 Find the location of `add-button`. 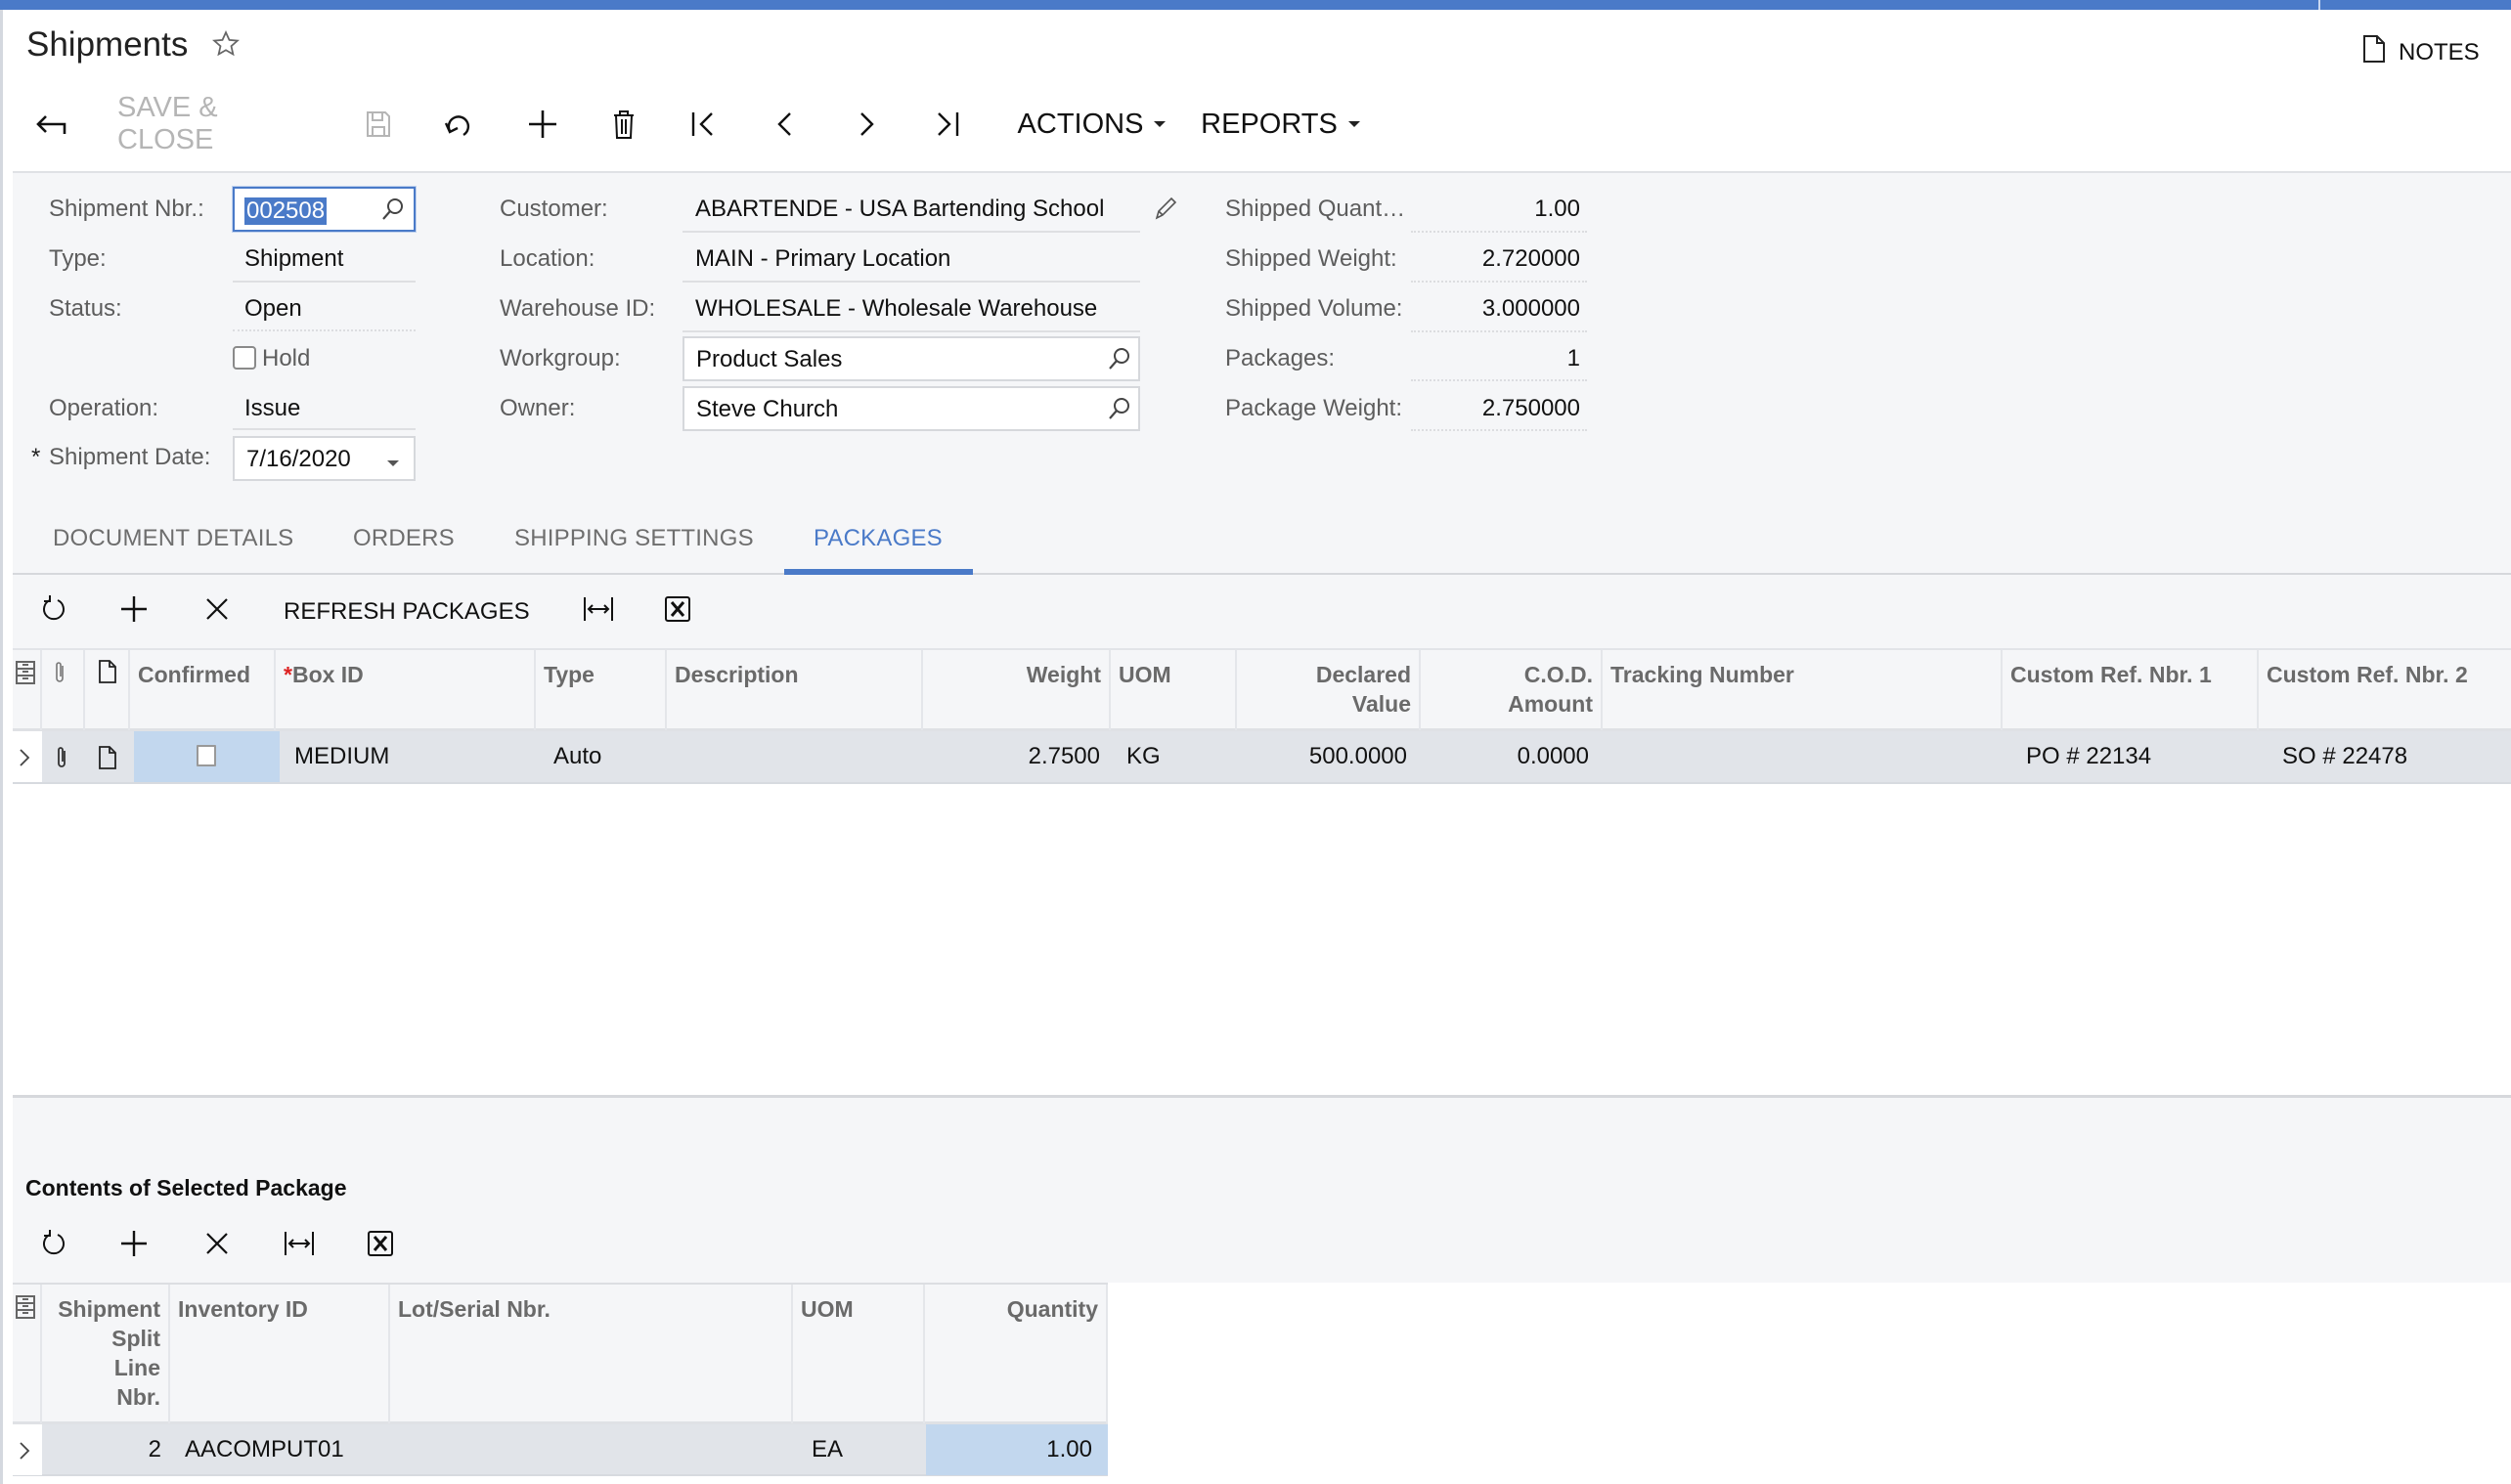

add-button is located at coordinates (542, 124).